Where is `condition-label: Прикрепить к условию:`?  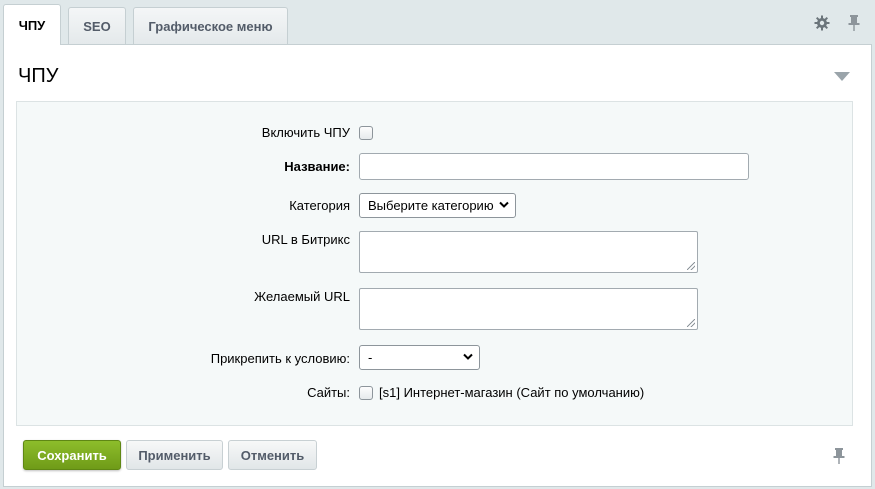
condition-label: Прикрепить к условию: is located at coordinates (280, 358).